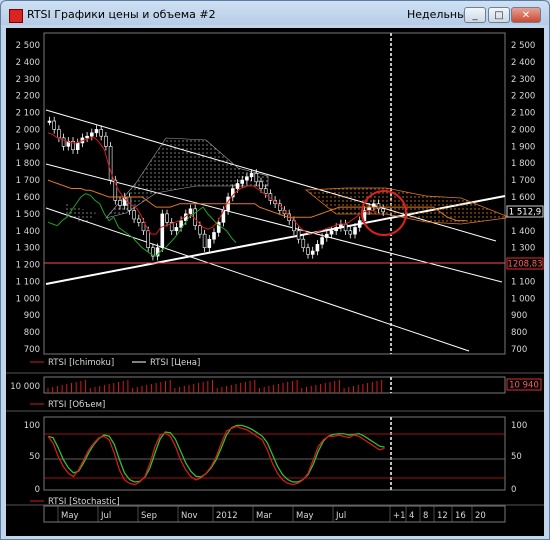 The width and height of the screenshot is (550, 540). Describe the element at coordinates (523, 114) in the screenshot. I see `price-y-tick-right: 2 100` at that location.